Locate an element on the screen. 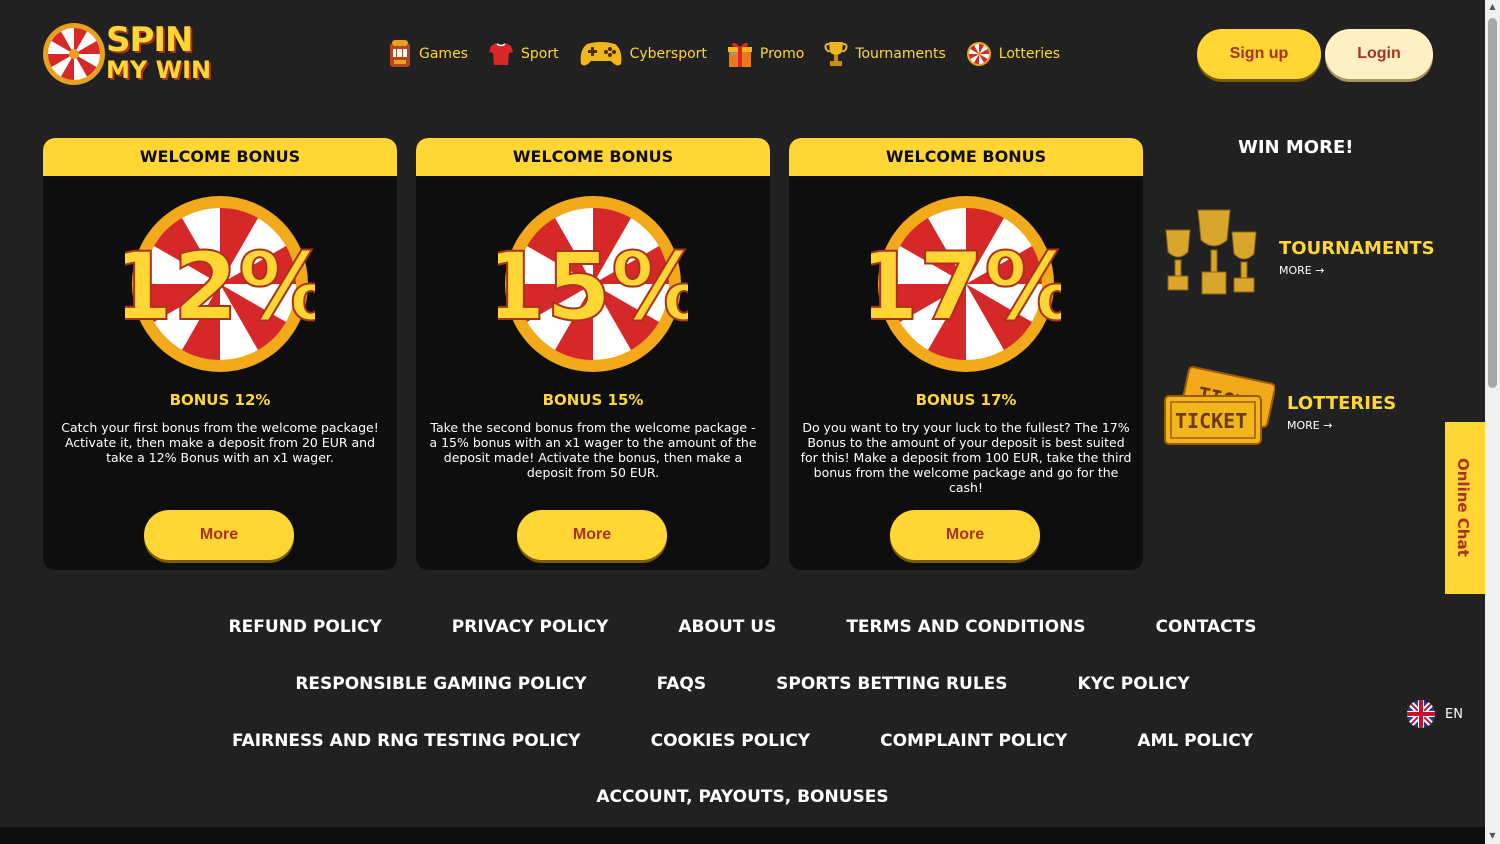 The image size is (1500, 844). bonus-percent: 12% is located at coordinates (220, 287).